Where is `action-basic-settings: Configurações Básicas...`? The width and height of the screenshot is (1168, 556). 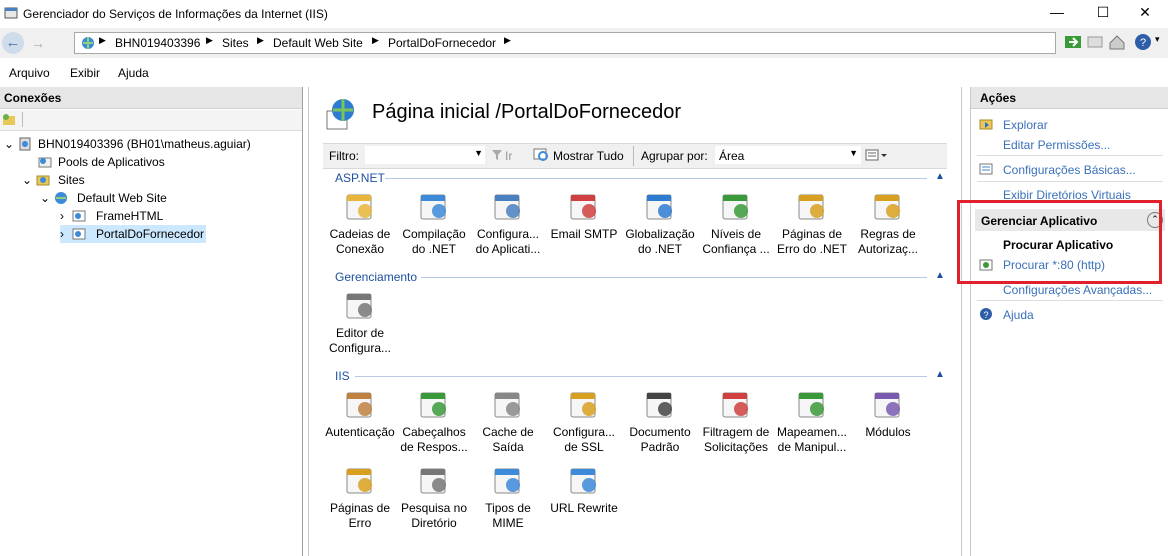 action-basic-settings: Configurações Básicas... is located at coordinates (1069, 170).